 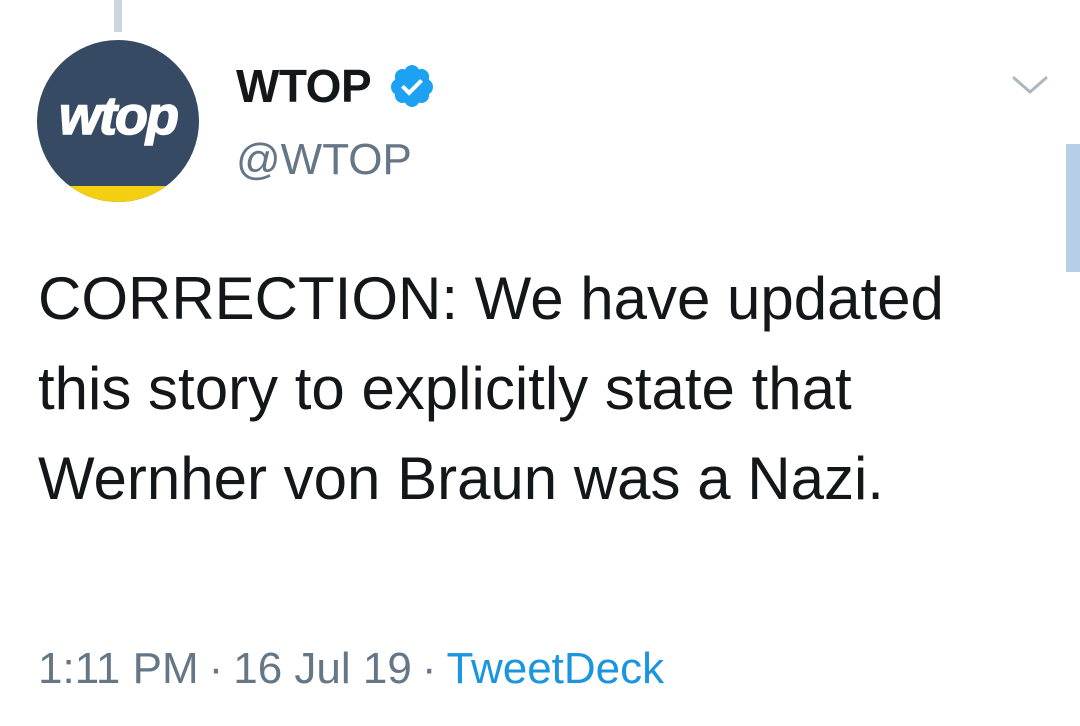 What do you see at coordinates (118, 194) in the screenshot?
I see `avatar-yellow-band` at bounding box center [118, 194].